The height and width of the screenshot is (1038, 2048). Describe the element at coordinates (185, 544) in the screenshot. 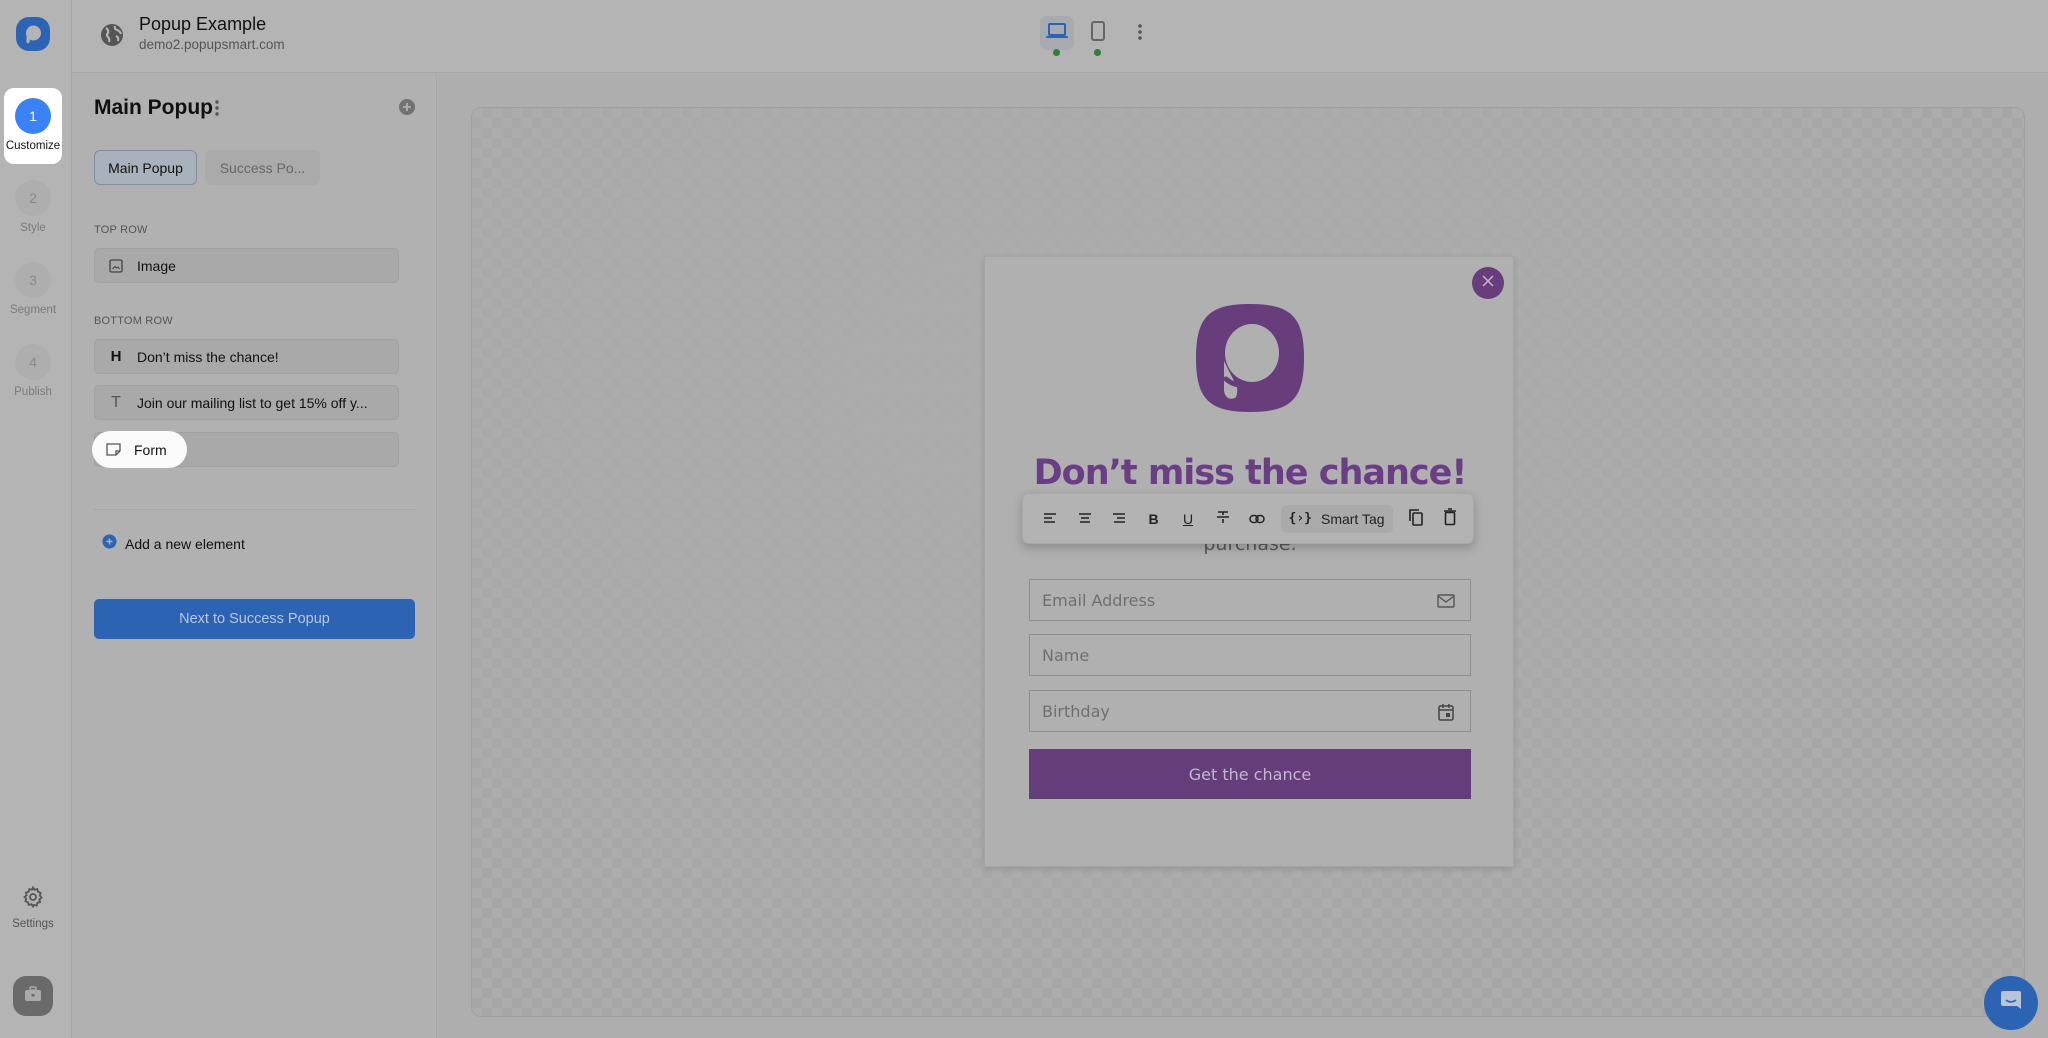

I see `add-new-element-label: Add a new element` at that location.